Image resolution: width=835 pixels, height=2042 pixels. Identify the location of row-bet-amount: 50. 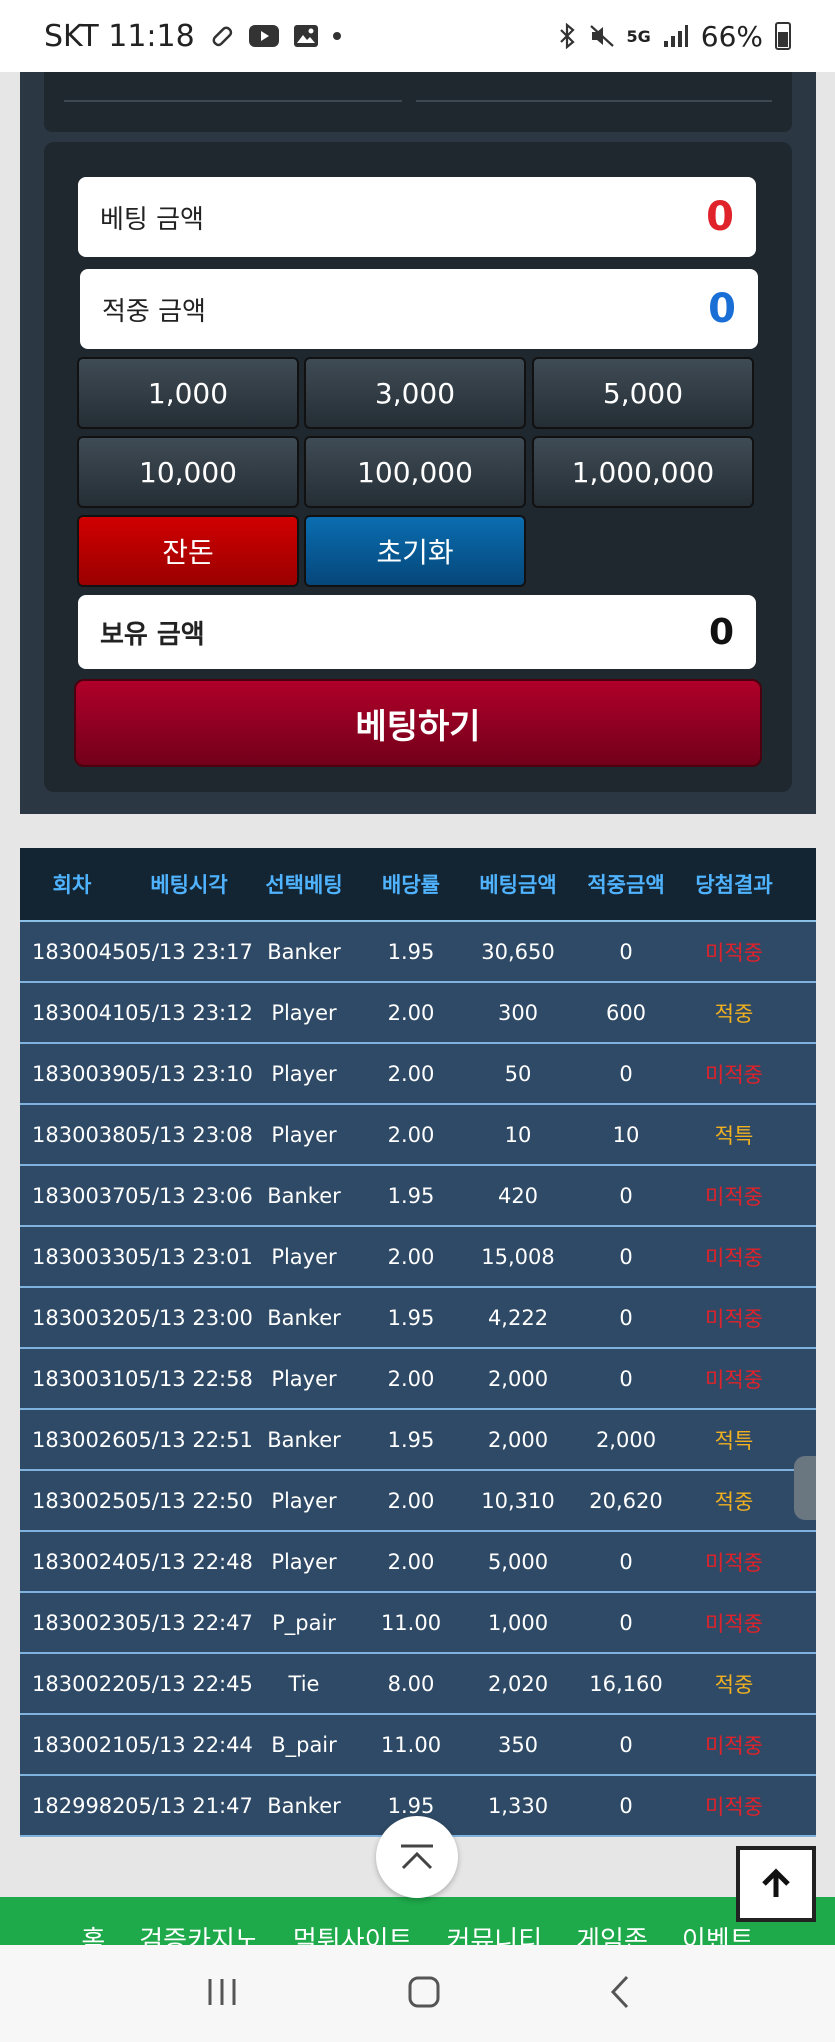
(518, 1073).